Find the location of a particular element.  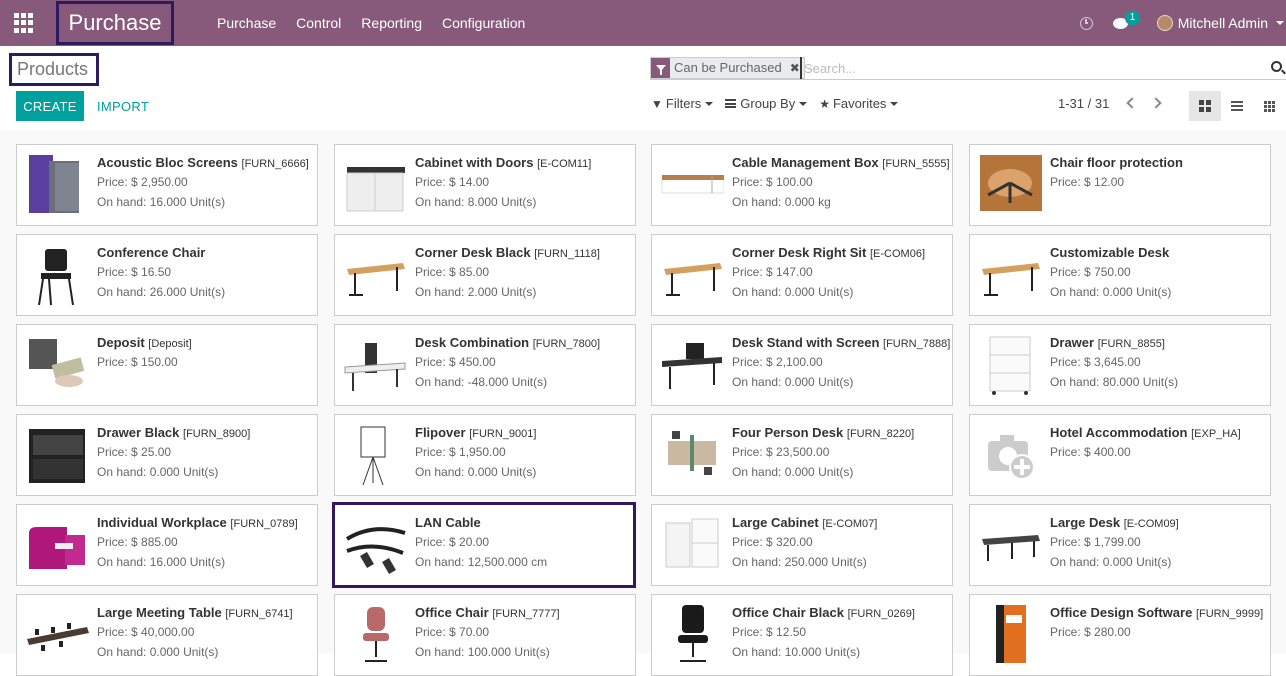

product-price: Price: $ 12.50 is located at coordinates (769, 632).